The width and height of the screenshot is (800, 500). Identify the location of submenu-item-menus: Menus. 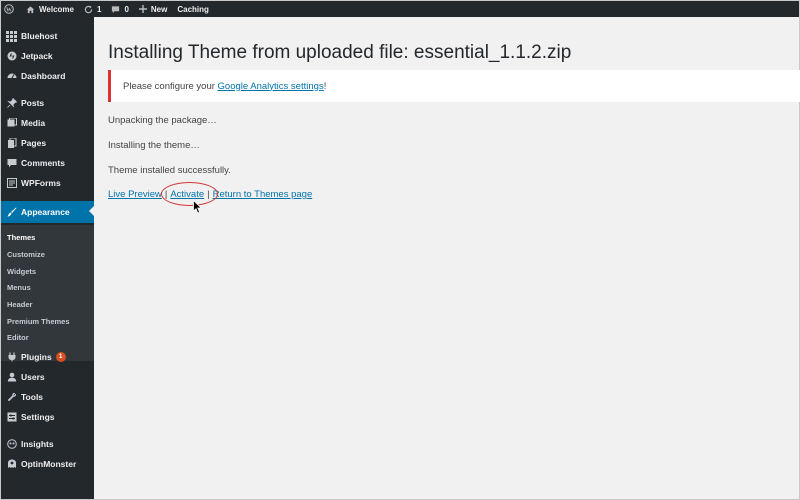
(19, 287).